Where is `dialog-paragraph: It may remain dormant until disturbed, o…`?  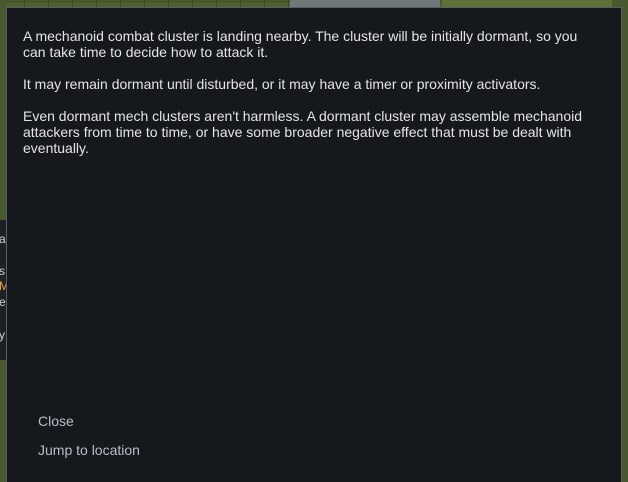
dialog-paragraph: It may remain dormant until disturbed, o… is located at coordinates (282, 84).